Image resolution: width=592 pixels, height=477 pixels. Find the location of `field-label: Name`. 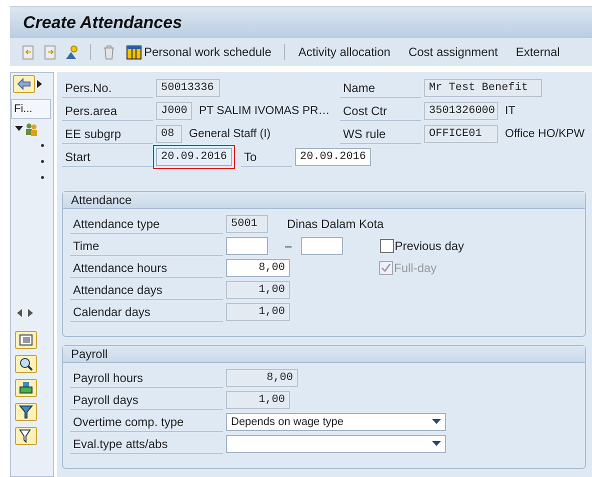

field-label: Name is located at coordinates (380, 88).